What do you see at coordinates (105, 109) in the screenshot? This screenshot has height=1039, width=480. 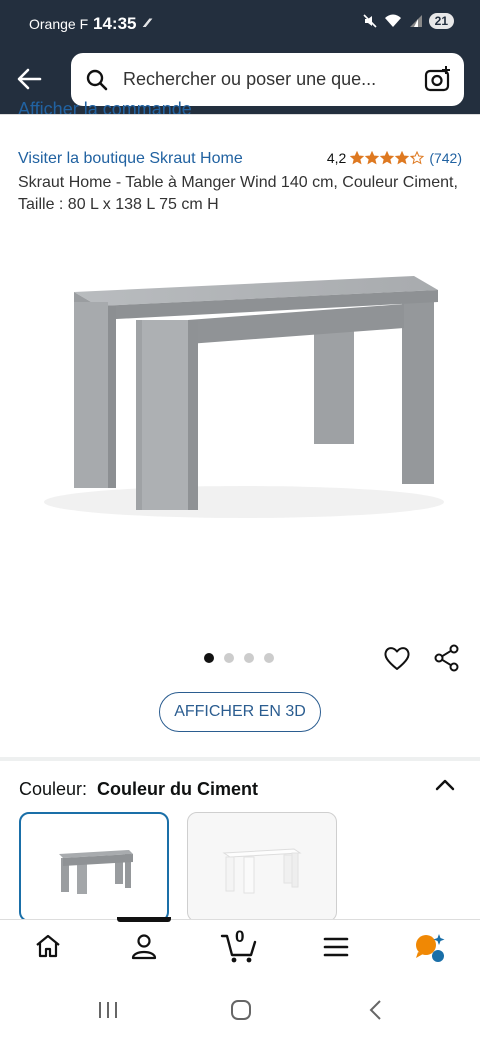 I see `view-order-link: Afficher la commande` at bounding box center [105, 109].